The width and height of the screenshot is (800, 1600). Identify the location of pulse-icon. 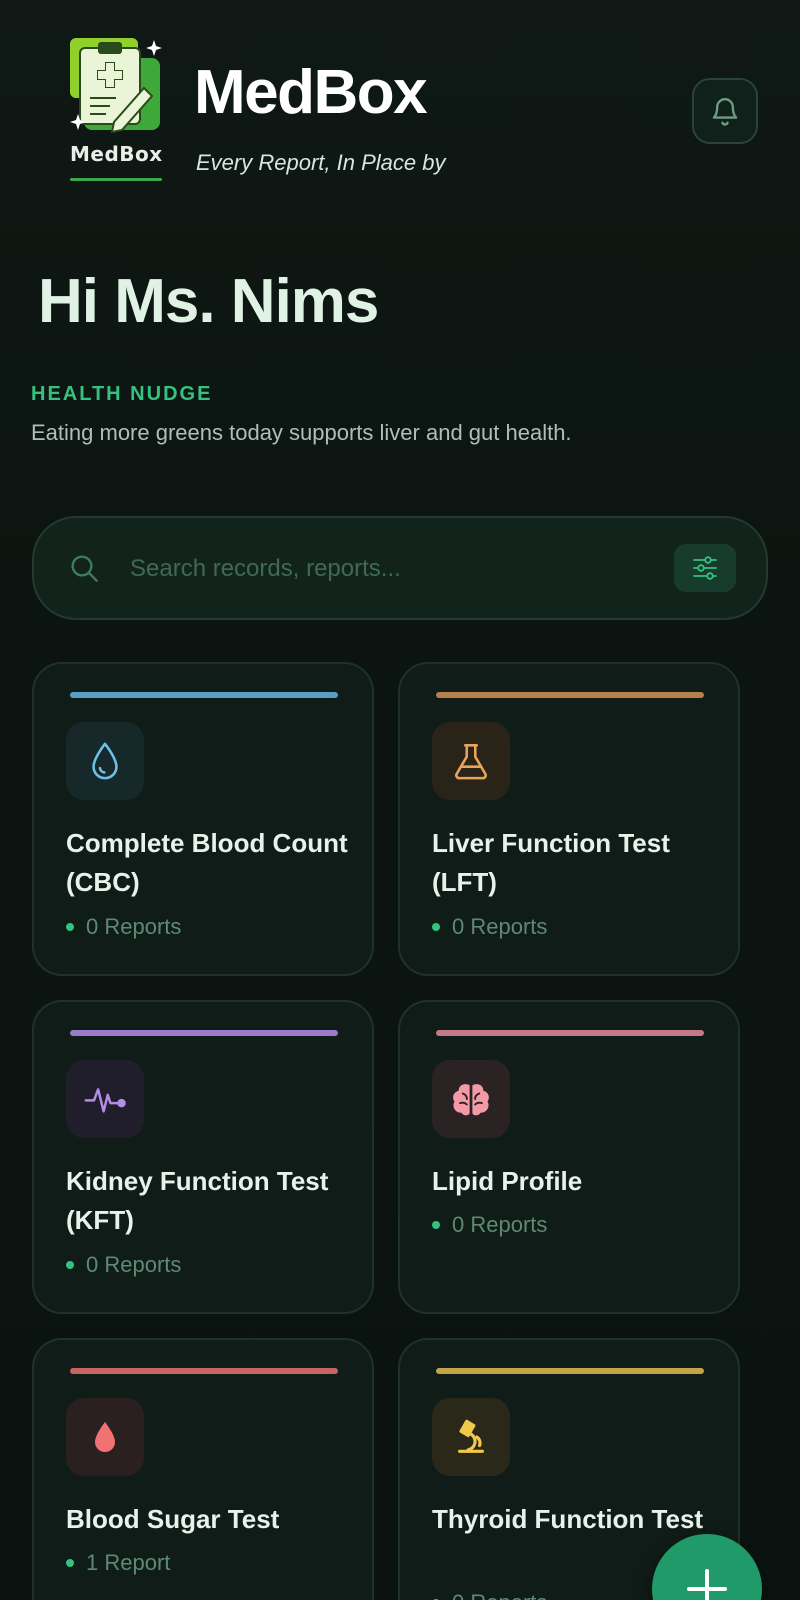
(105, 1100).